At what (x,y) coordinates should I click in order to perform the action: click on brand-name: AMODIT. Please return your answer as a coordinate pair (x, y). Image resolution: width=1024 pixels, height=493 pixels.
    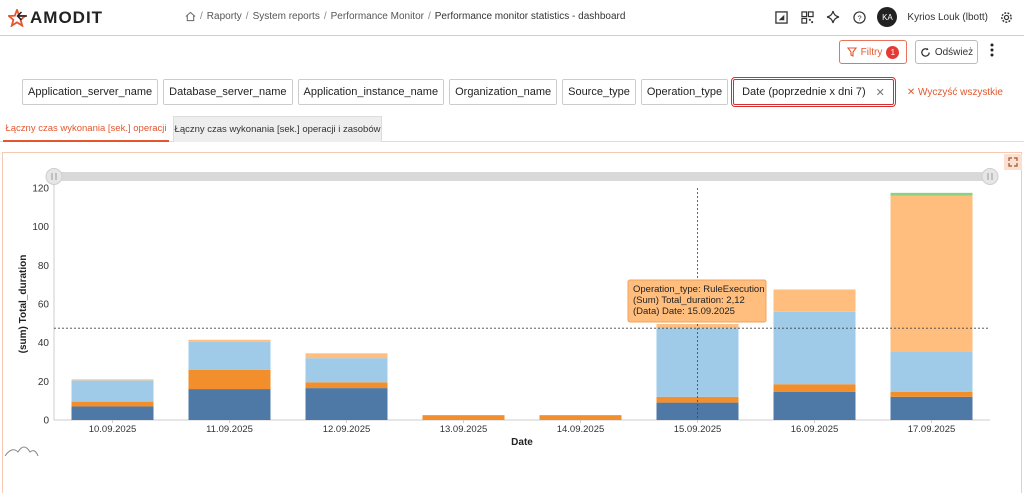
    Looking at the image, I should click on (67, 17).